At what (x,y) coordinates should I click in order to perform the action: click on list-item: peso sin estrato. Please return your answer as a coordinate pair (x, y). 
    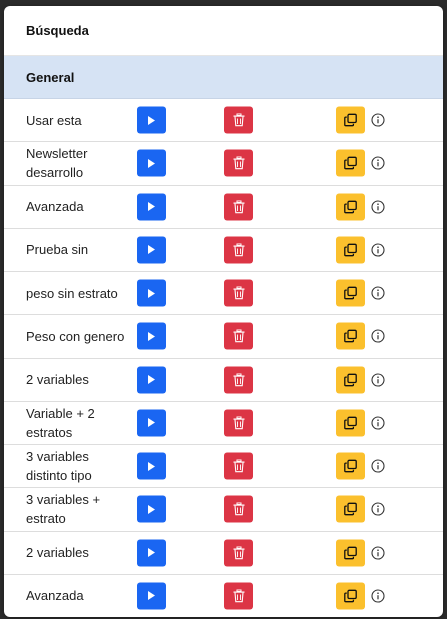
    Looking at the image, I should click on (223, 294).